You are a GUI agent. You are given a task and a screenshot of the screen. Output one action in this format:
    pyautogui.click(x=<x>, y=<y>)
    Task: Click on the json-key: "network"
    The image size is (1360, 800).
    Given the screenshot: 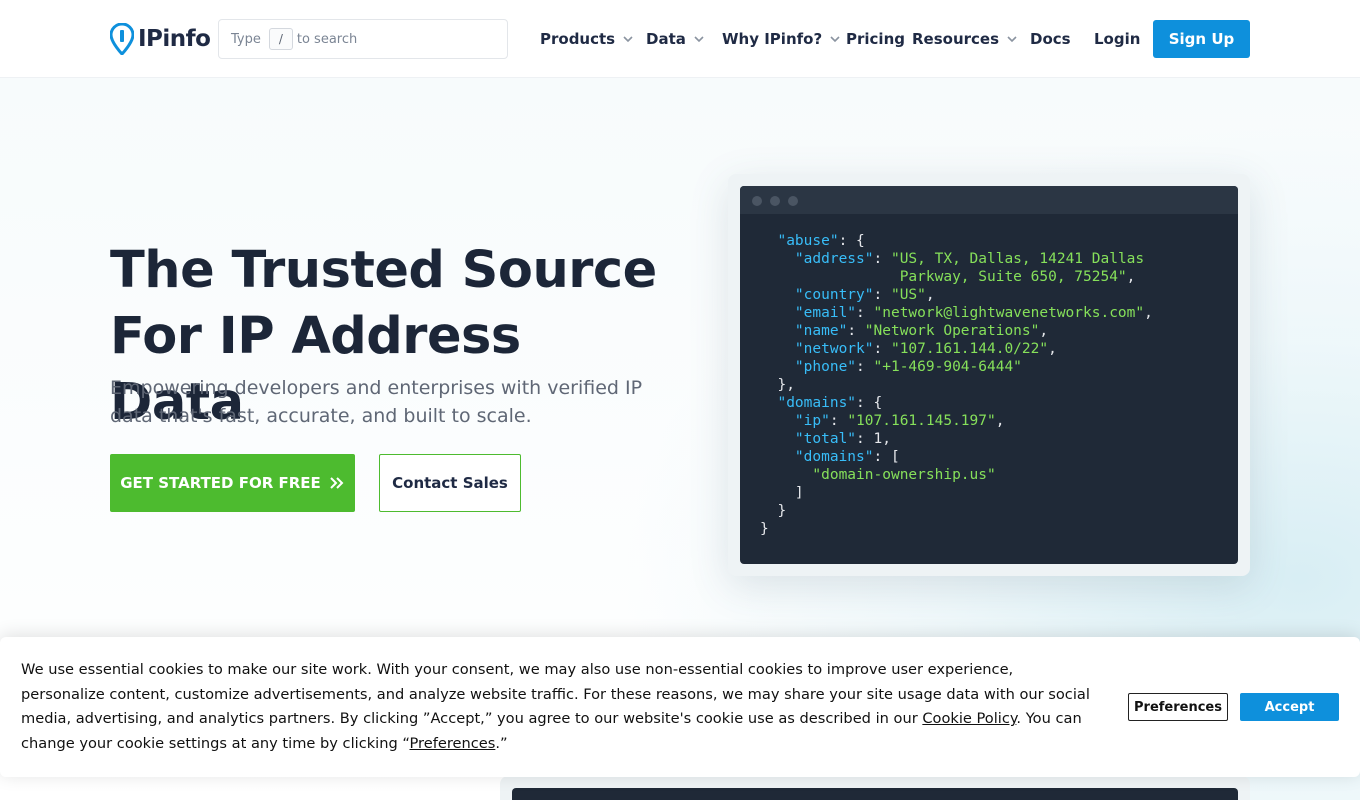 What is the action you would take?
    pyautogui.click(x=834, y=349)
    